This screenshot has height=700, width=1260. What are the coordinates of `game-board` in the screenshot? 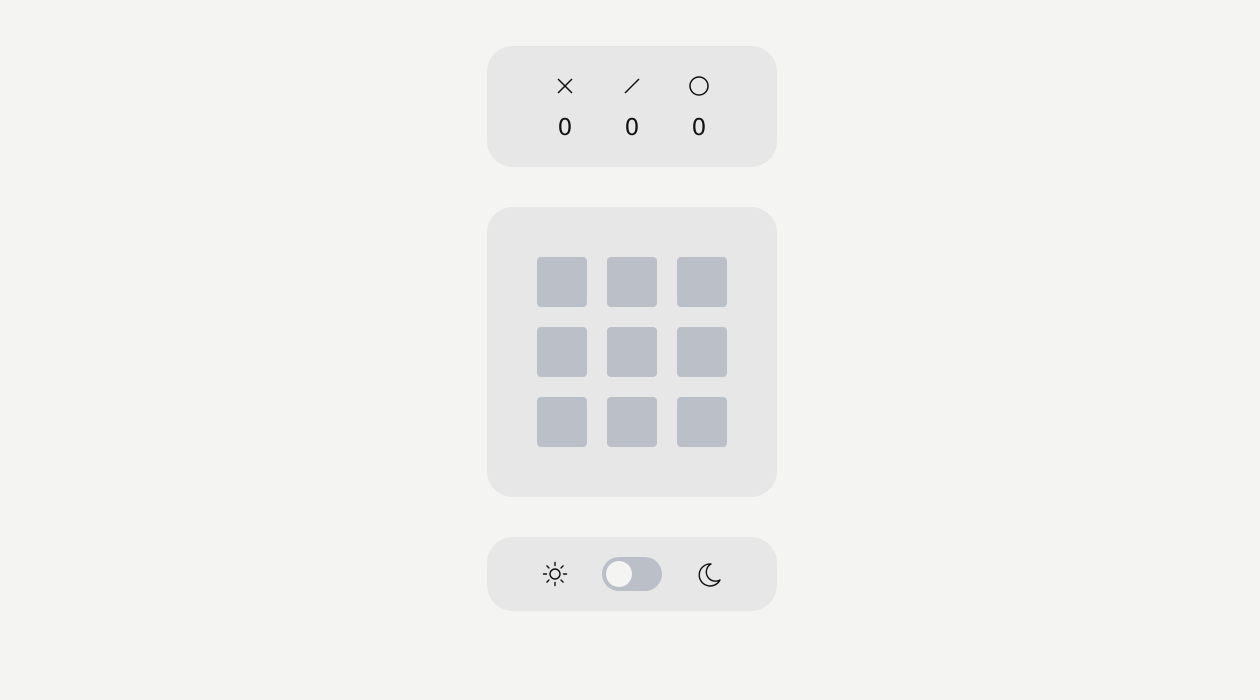 It's located at (632, 352).